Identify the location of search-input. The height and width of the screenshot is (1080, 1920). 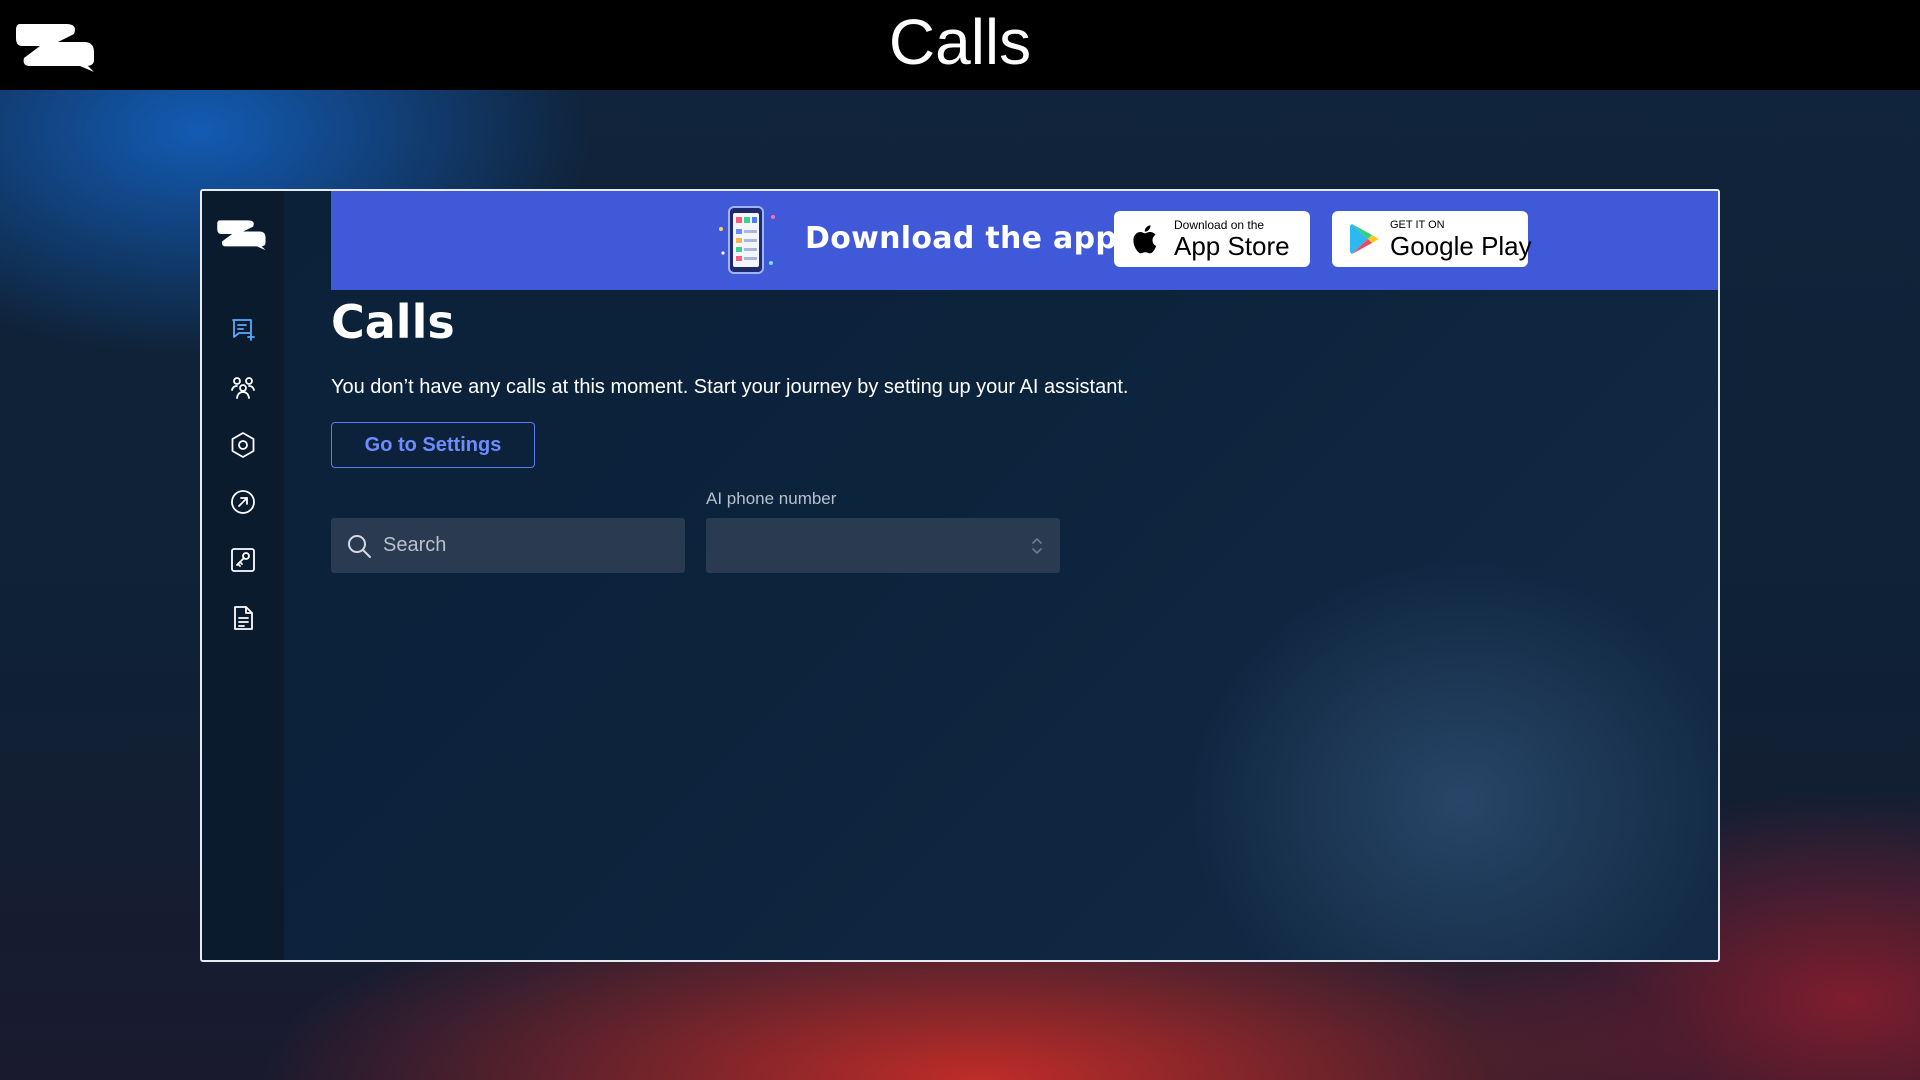
(528, 545).